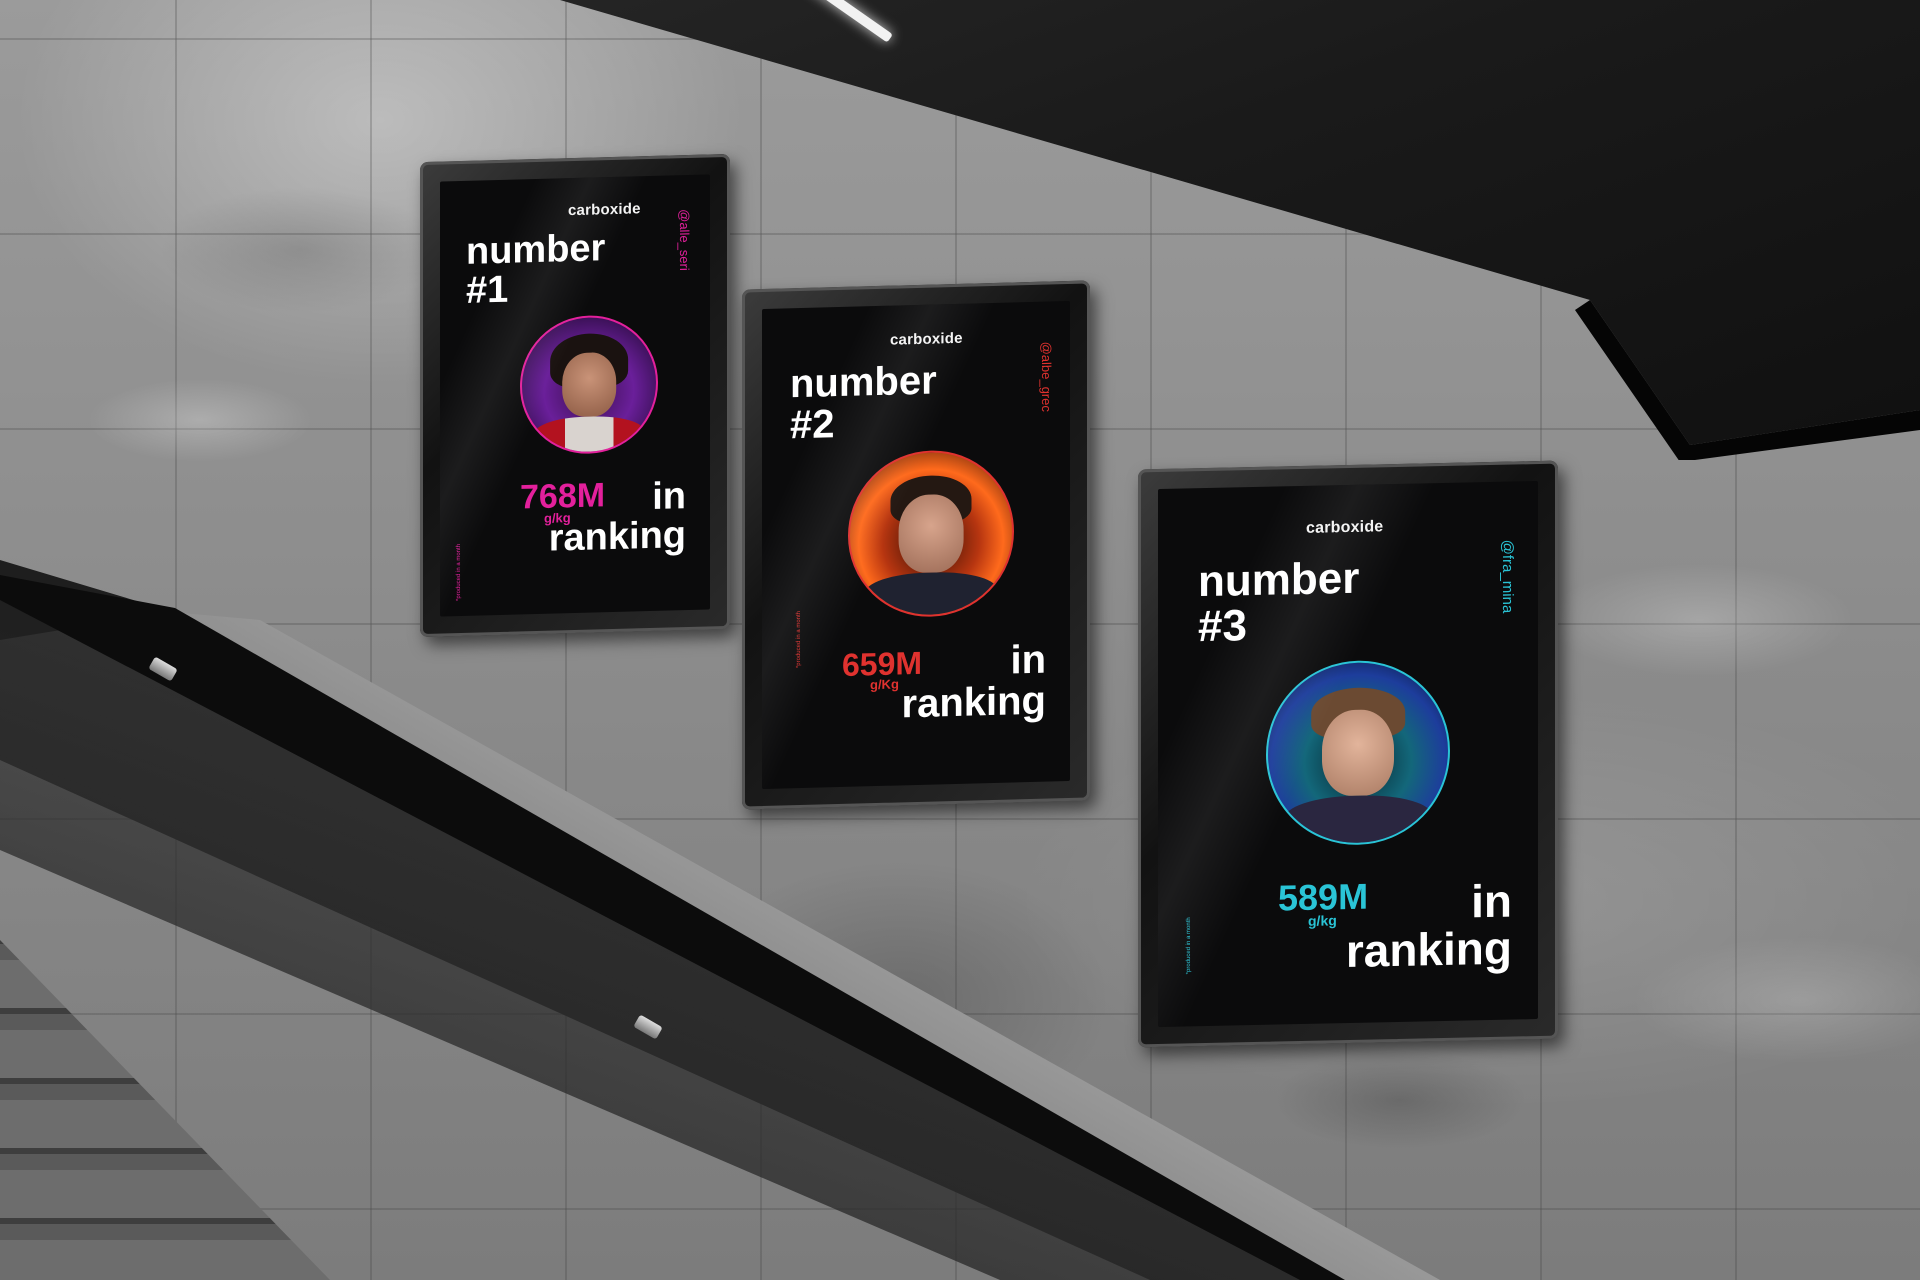 The height and width of the screenshot is (1280, 1920). I want to click on headline: number #1, so click(536, 269).